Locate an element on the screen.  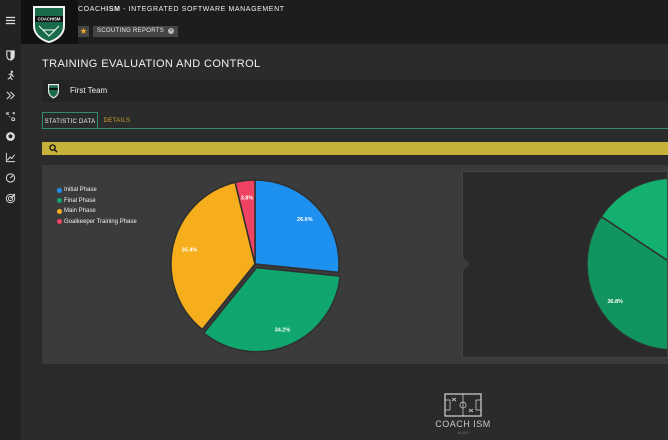
ball-icon is located at coordinates (10, 136).